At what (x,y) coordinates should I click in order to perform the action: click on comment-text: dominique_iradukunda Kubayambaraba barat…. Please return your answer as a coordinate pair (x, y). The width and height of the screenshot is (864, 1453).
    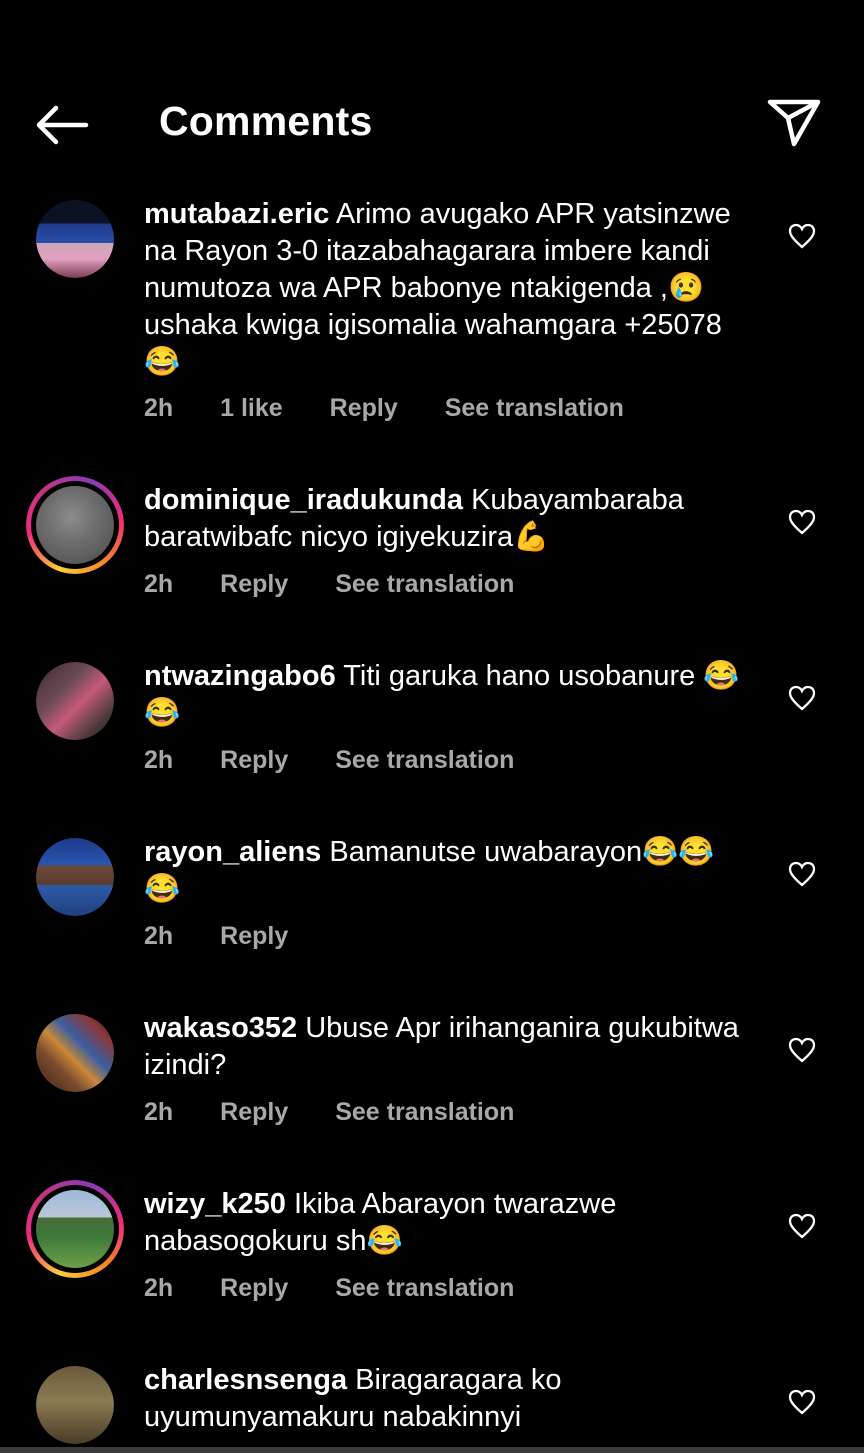
    Looking at the image, I should click on (444, 519).